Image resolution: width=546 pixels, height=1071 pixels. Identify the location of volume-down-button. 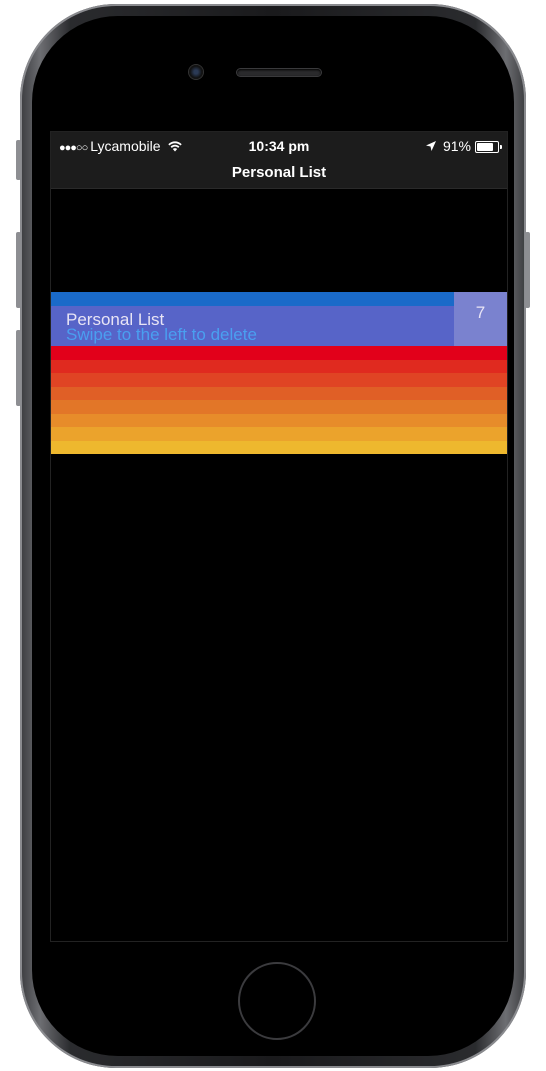
(18, 368).